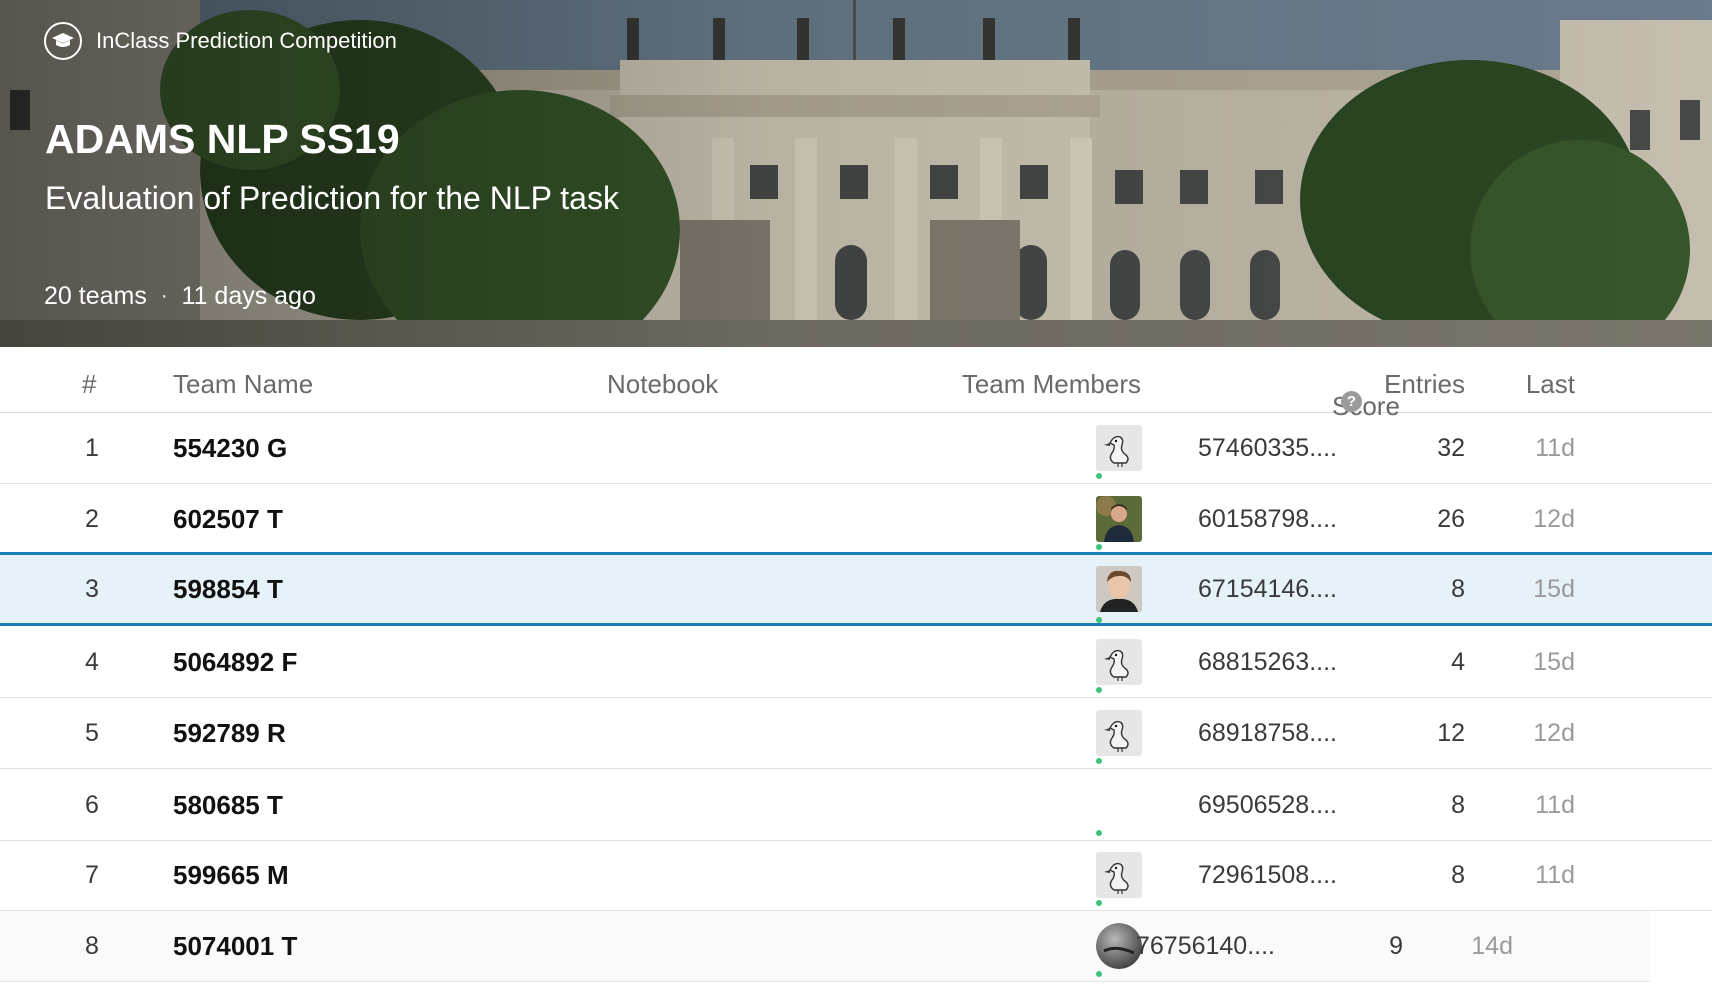 The width and height of the screenshot is (1712, 984). I want to click on rank-cell: 8, so click(92, 945).